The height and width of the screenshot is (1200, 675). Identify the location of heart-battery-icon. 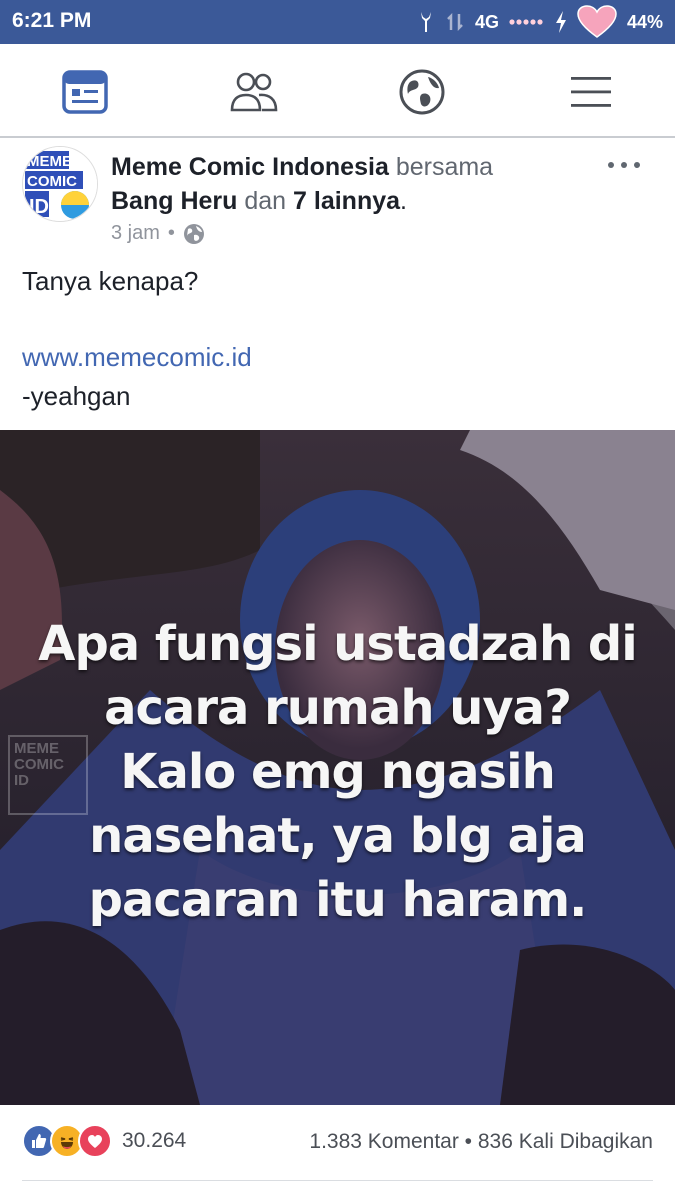
(597, 22).